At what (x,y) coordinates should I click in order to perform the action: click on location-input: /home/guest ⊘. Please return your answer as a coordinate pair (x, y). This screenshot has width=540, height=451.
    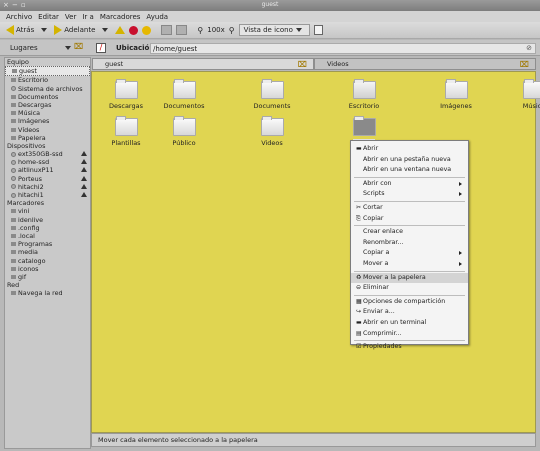
    Looking at the image, I should click on (343, 48).